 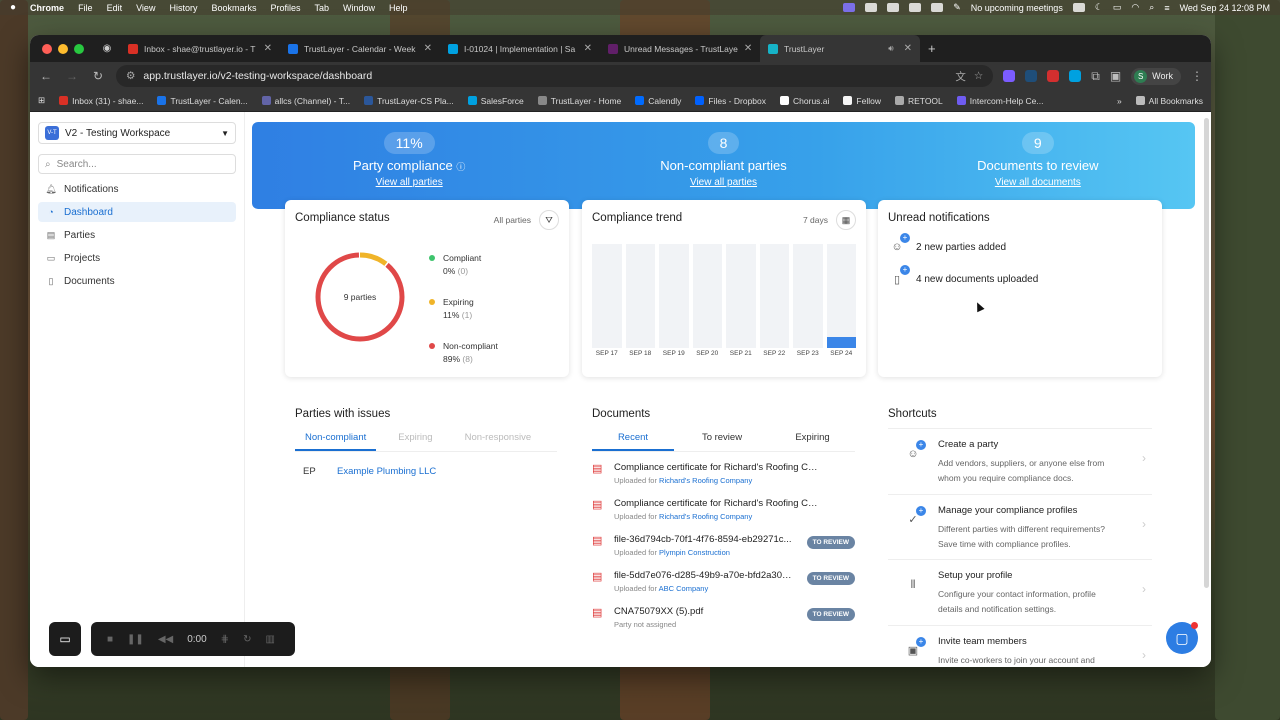 I want to click on site-info-icon: ⚙, so click(x=130, y=76).